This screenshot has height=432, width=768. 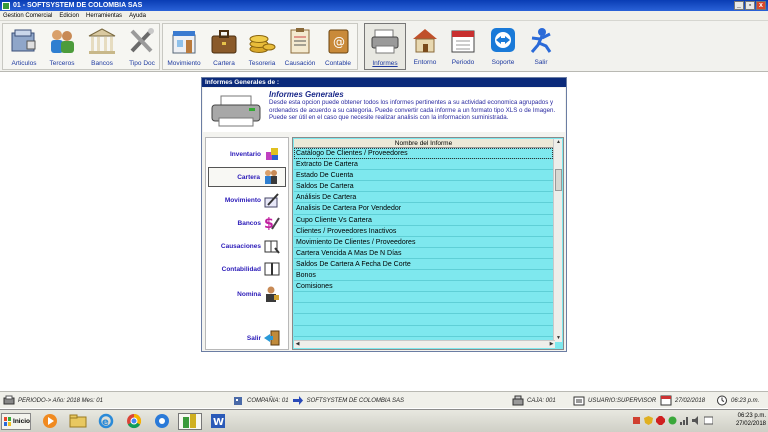 What do you see at coordinates (737, 400) in the screenshot?
I see `status-hora: 06:23 p.m.` at bounding box center [737, 400].